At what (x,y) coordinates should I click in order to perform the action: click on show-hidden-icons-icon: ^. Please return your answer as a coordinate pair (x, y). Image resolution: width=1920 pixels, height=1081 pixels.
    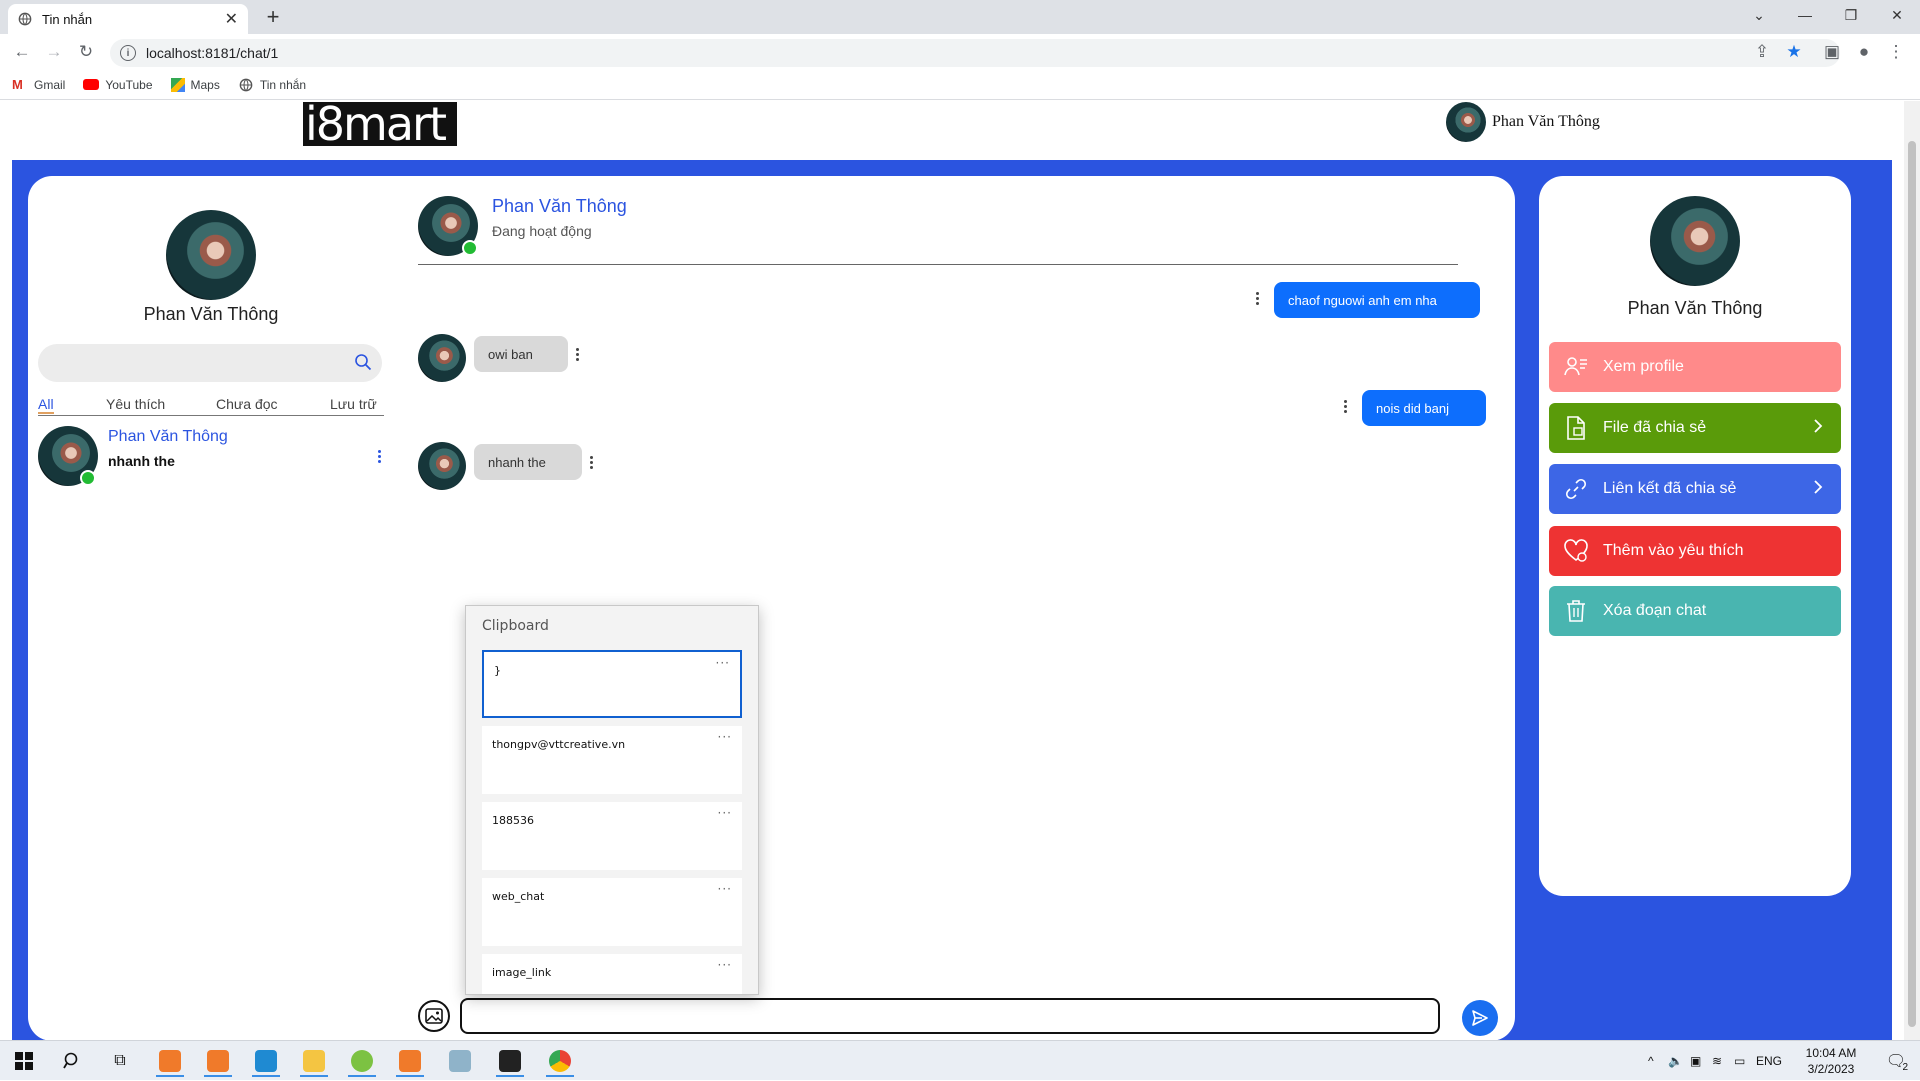
    Looking at the image, I should click on (1658, 1061).